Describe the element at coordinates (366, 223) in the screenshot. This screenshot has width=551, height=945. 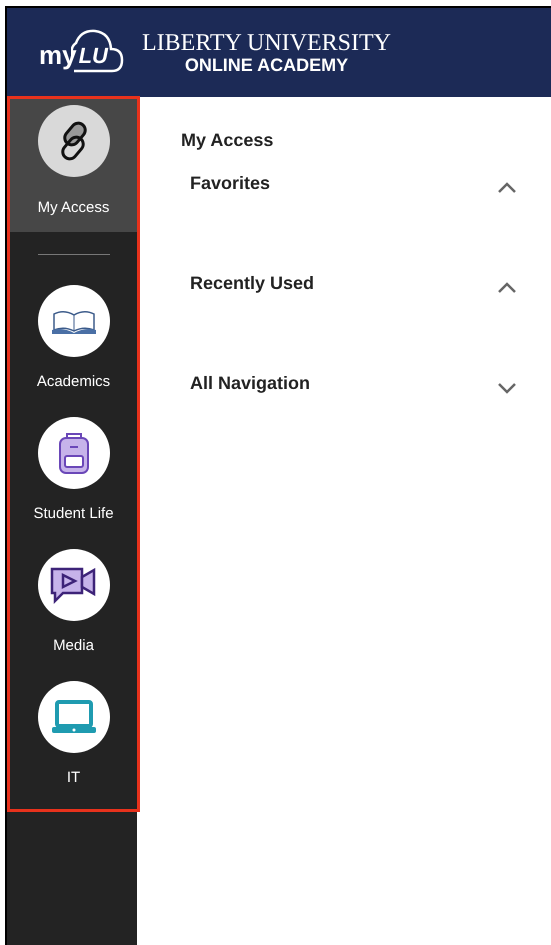
I see `accordion-header: Favorites` at that location.